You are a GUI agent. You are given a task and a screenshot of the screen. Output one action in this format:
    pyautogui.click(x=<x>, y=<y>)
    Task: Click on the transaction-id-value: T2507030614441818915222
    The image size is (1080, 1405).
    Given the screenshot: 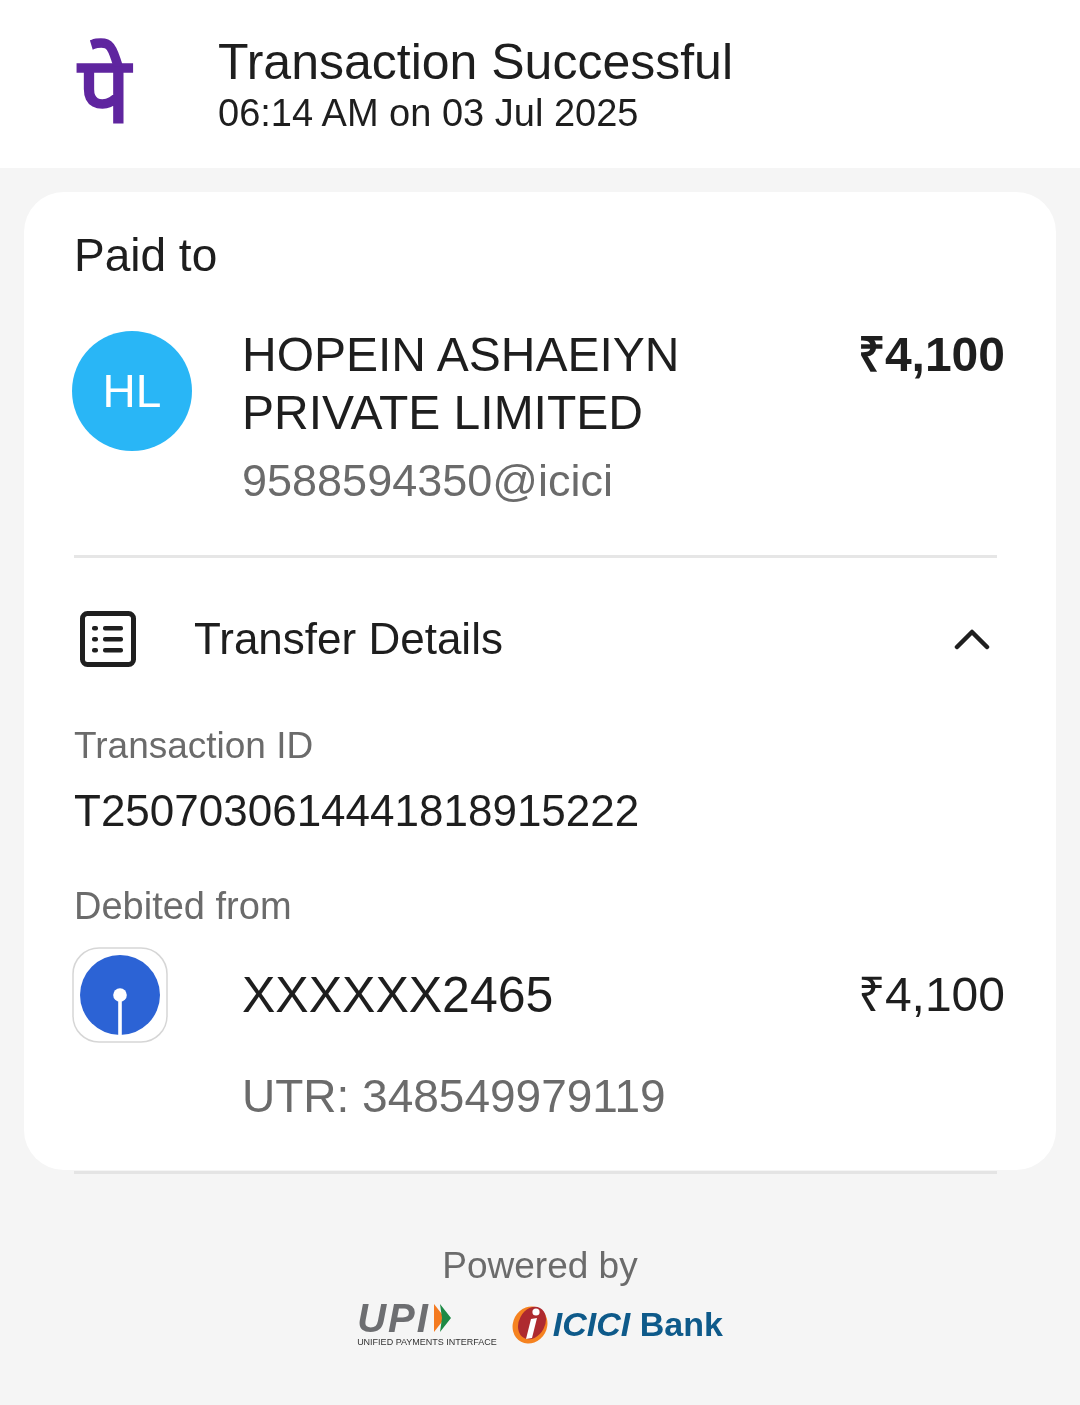 What is the action you would take?
    pyautogui.click(x=357, y=811)
    